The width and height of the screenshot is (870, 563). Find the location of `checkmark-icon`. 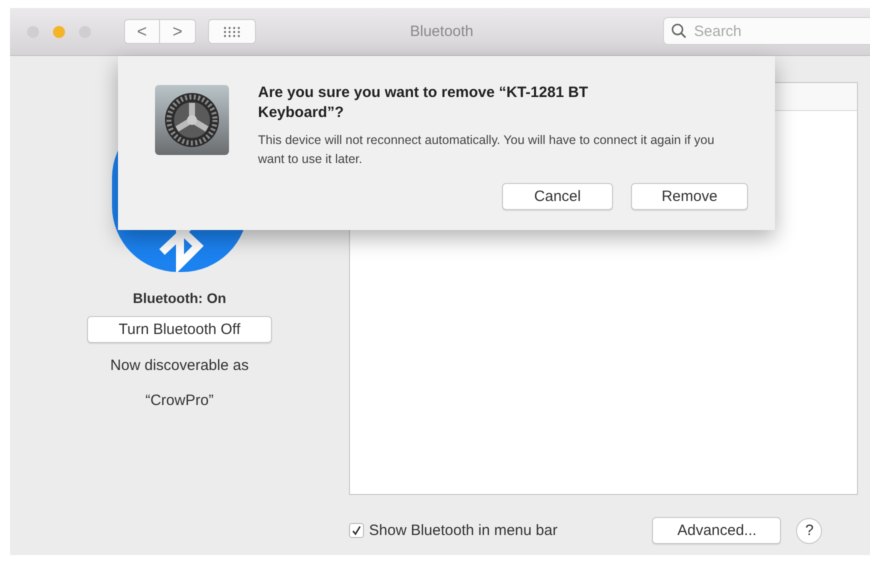

checkmark-icon is located at coordinates (356, 530).